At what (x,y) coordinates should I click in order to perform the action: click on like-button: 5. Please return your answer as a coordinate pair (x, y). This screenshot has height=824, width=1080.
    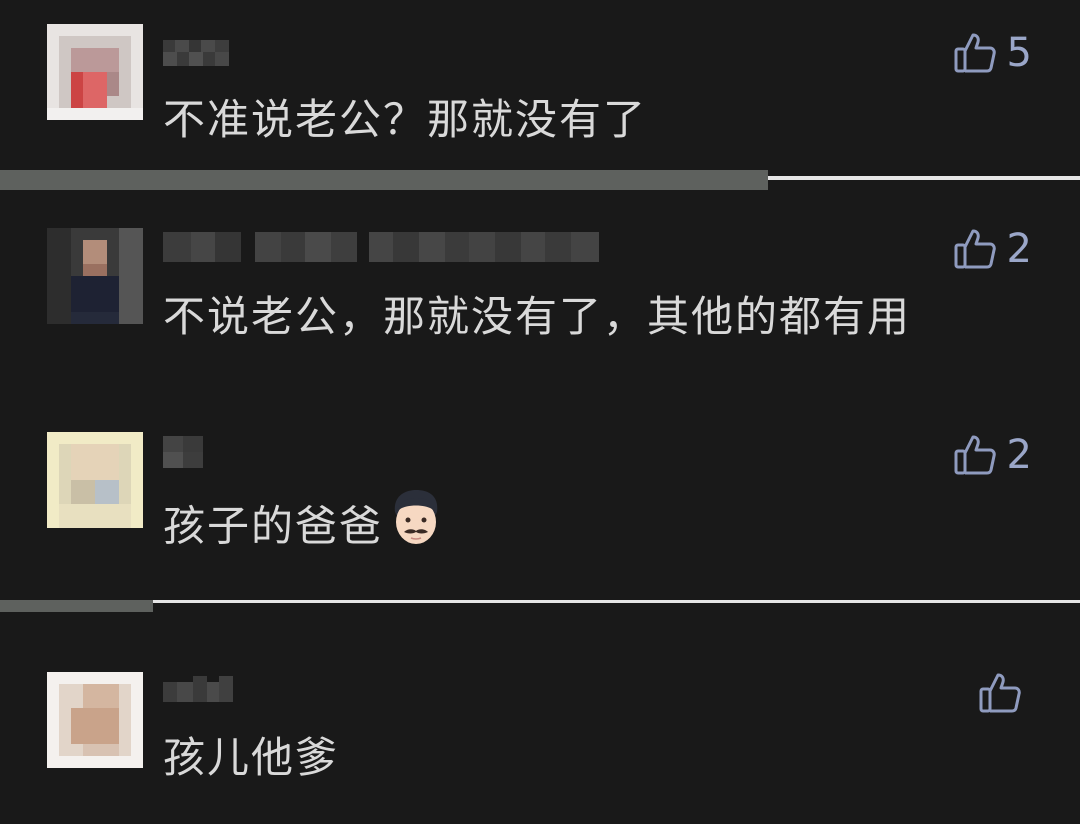
    Looking at the image, I should click on (992, 53).